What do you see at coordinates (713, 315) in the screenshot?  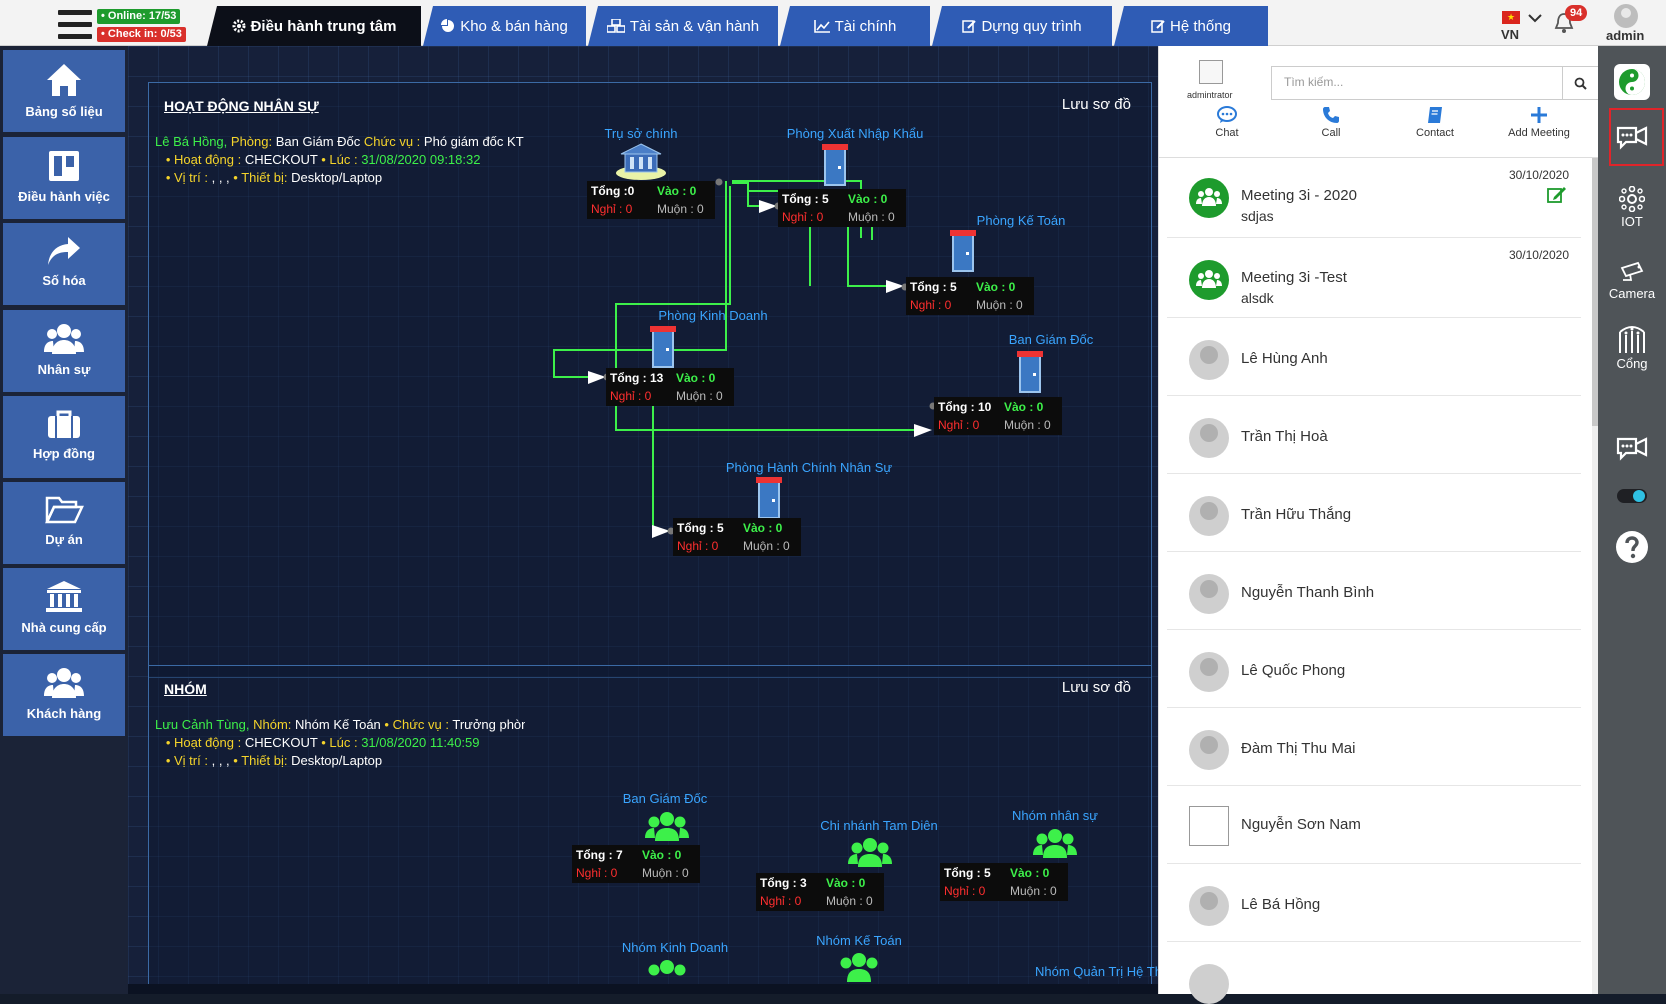 I see `node-label: Phòng Kinh Doanh` at bounding box center [713, 315].